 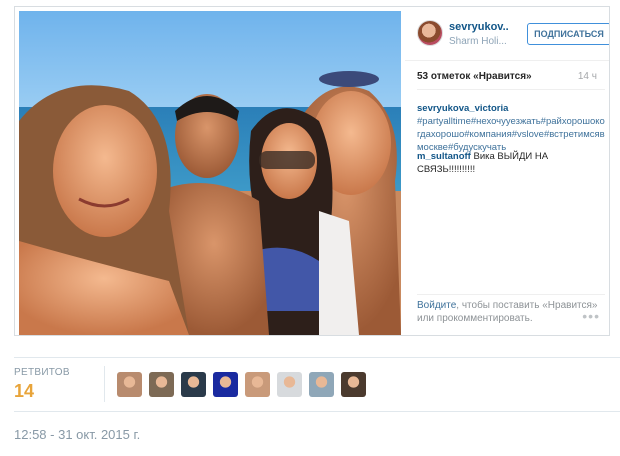 What do you see at coordinates (568, 34) in the screenshot?
I see `follow-button: ПОДПИСАТЬСЯ` at bounding box center [568, 34].